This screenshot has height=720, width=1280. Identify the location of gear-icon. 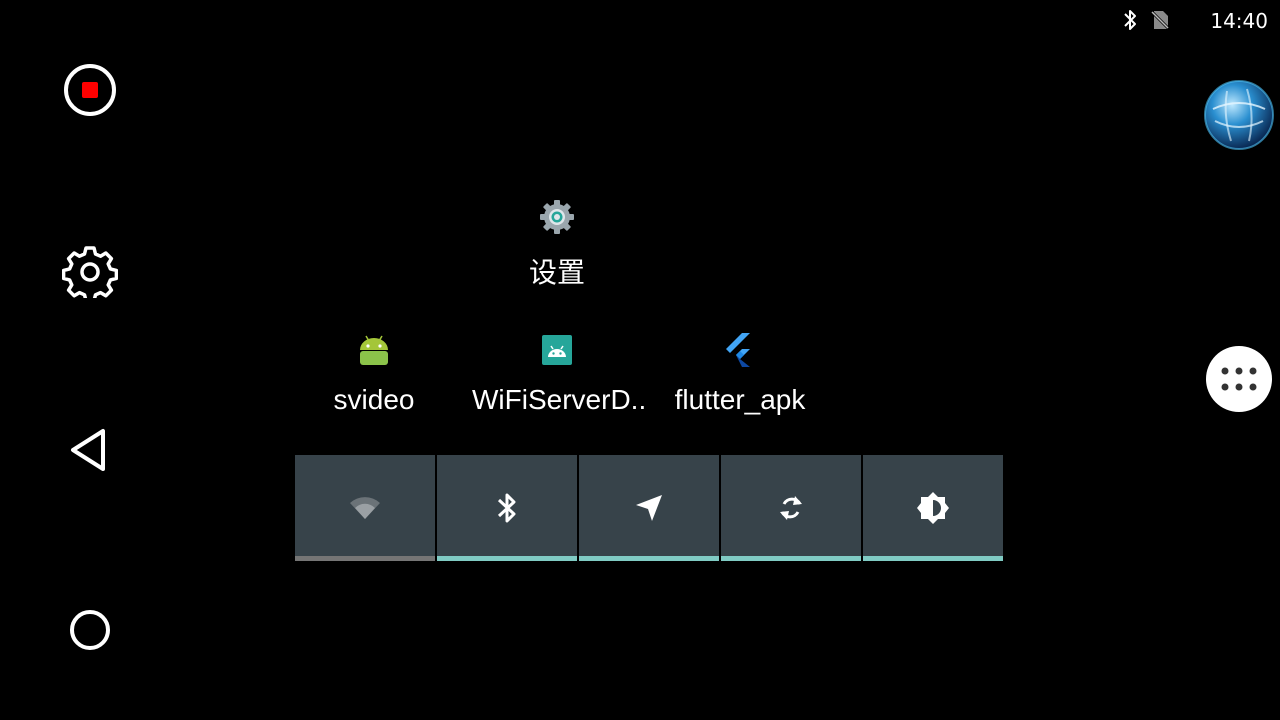
(90, 272).